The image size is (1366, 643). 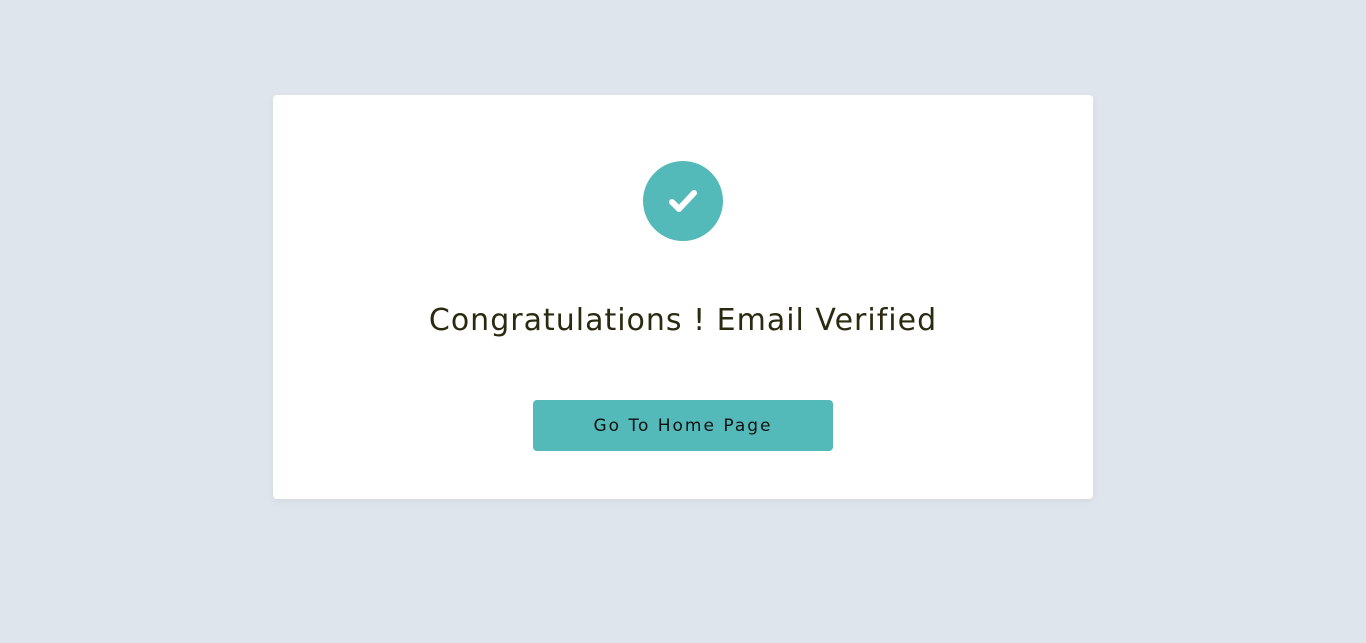 I want to click on go-to-home-page-button-label: Go To Home Page, so click(x=683, y=425).